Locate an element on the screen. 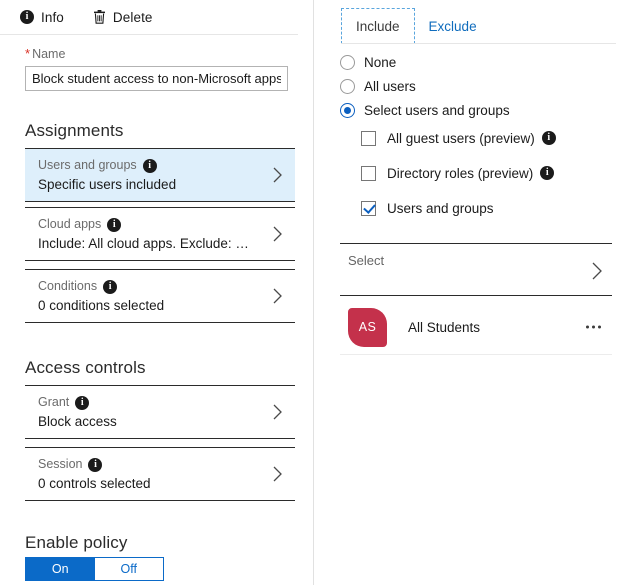  nav-row-subtitle: 0 controls selected is located at coordinates (94, 483).